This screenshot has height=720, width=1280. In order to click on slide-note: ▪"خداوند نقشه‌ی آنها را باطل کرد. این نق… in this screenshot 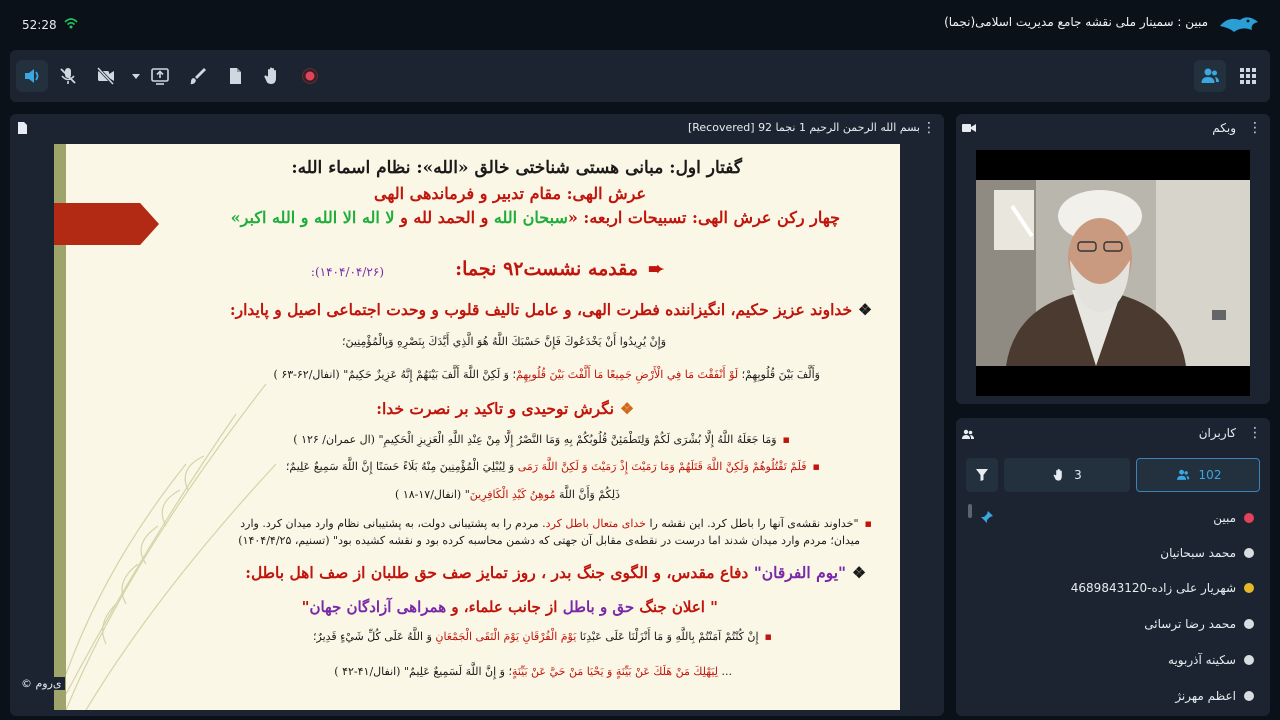, I will do `click(556, 523)`.